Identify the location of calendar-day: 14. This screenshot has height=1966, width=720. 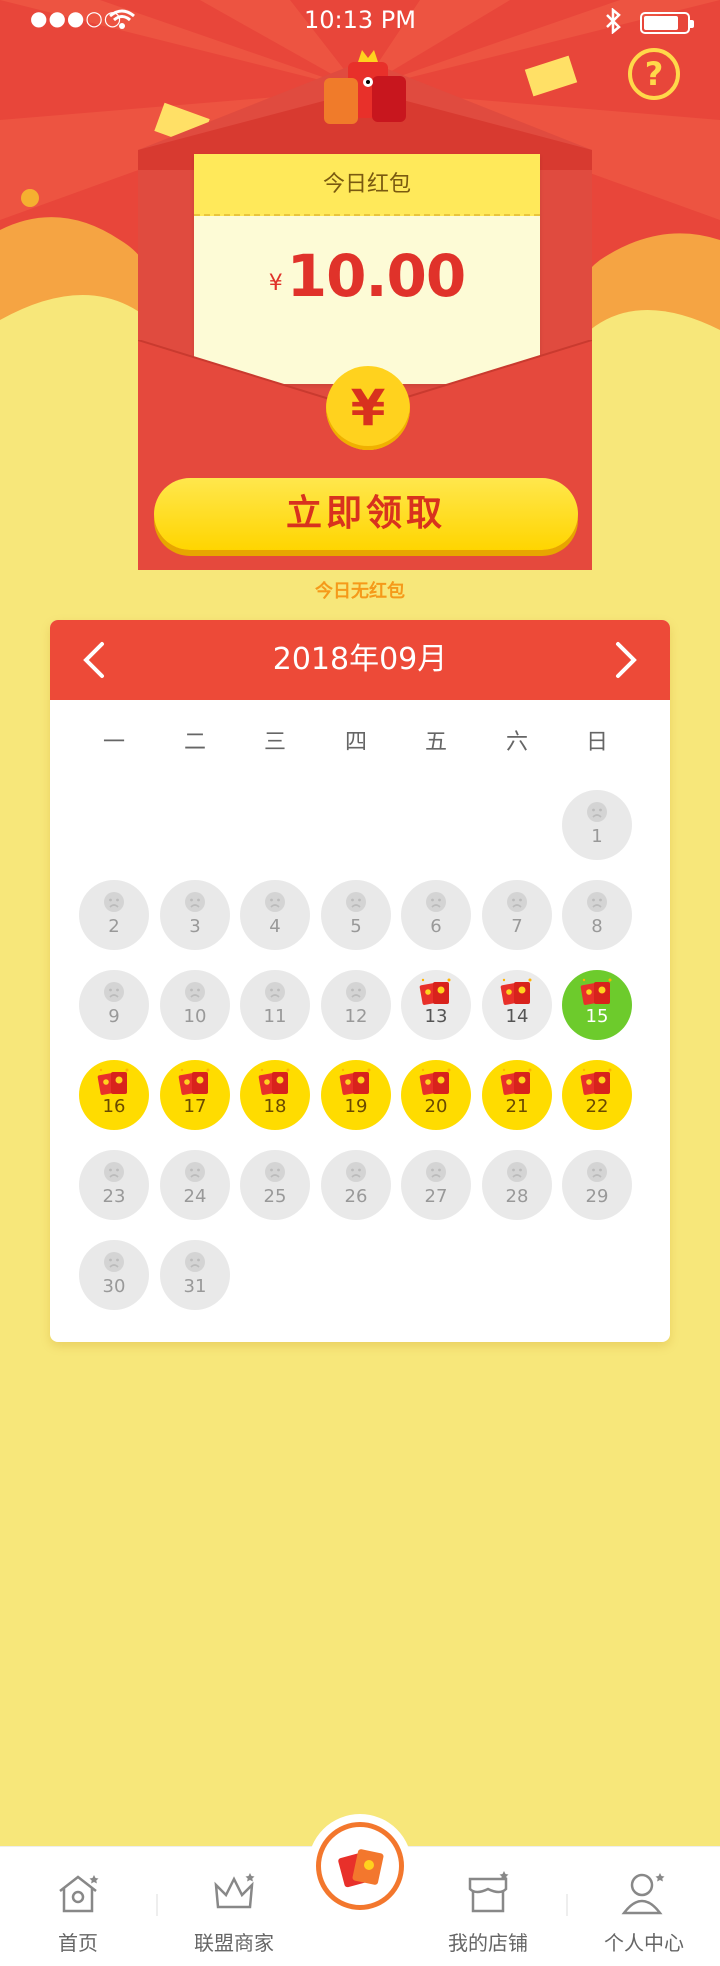
(517, 1005).